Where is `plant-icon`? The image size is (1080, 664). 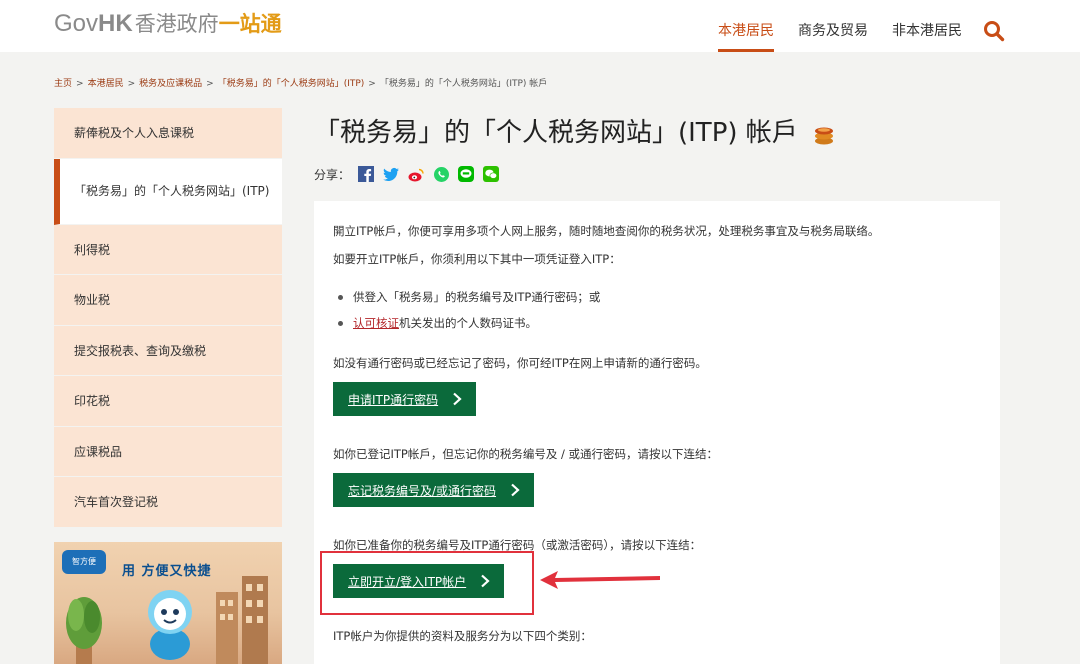
plant-icon is located at coordinates (84, 630).